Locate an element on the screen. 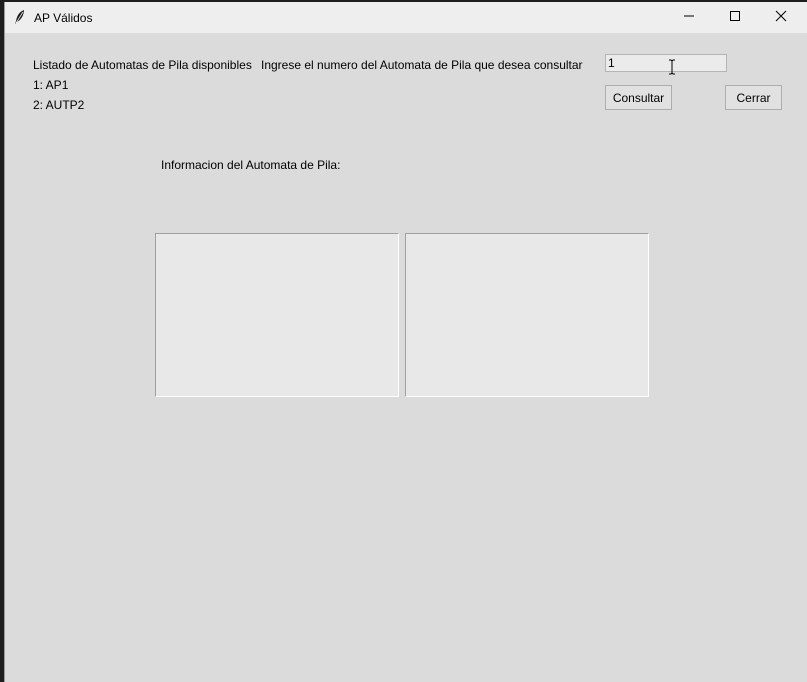 This screenshot has width=807, height=682. maximize-button is located at coordinates (735, 17).